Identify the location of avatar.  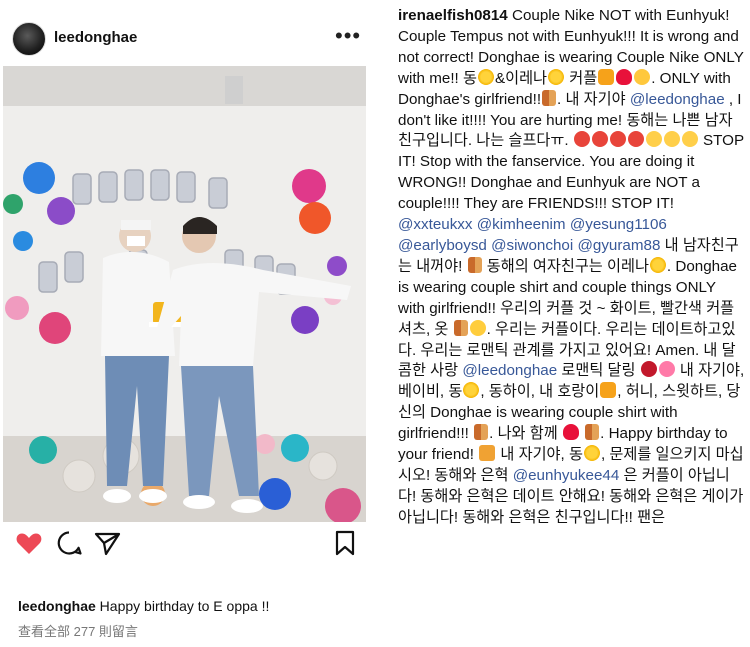
(29, 39).